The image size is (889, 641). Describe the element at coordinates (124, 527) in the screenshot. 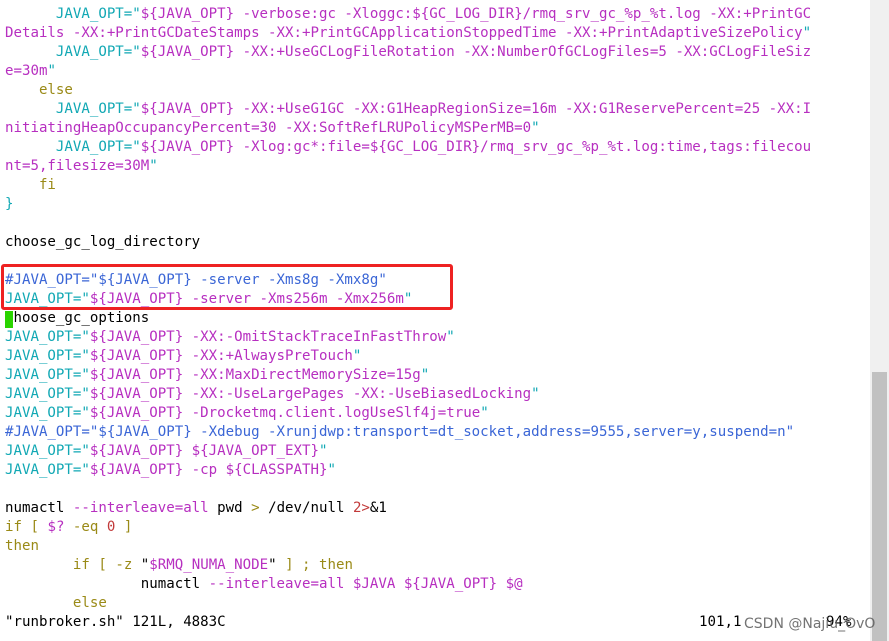

I see `code-token: ]` at that location.